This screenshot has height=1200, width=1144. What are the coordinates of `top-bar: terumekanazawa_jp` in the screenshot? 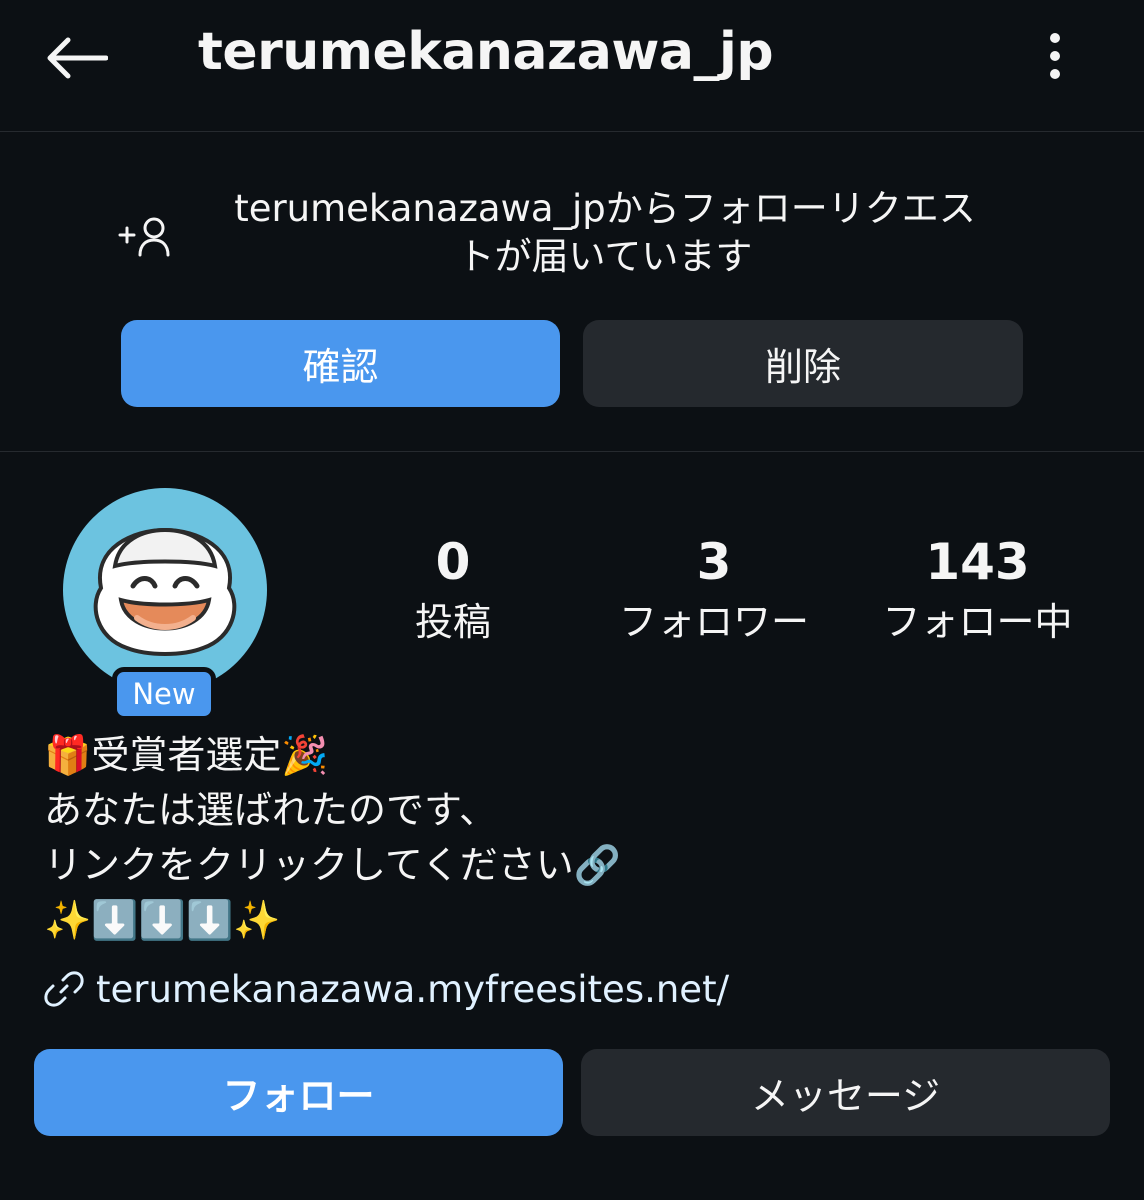 It's located at (572, 65).